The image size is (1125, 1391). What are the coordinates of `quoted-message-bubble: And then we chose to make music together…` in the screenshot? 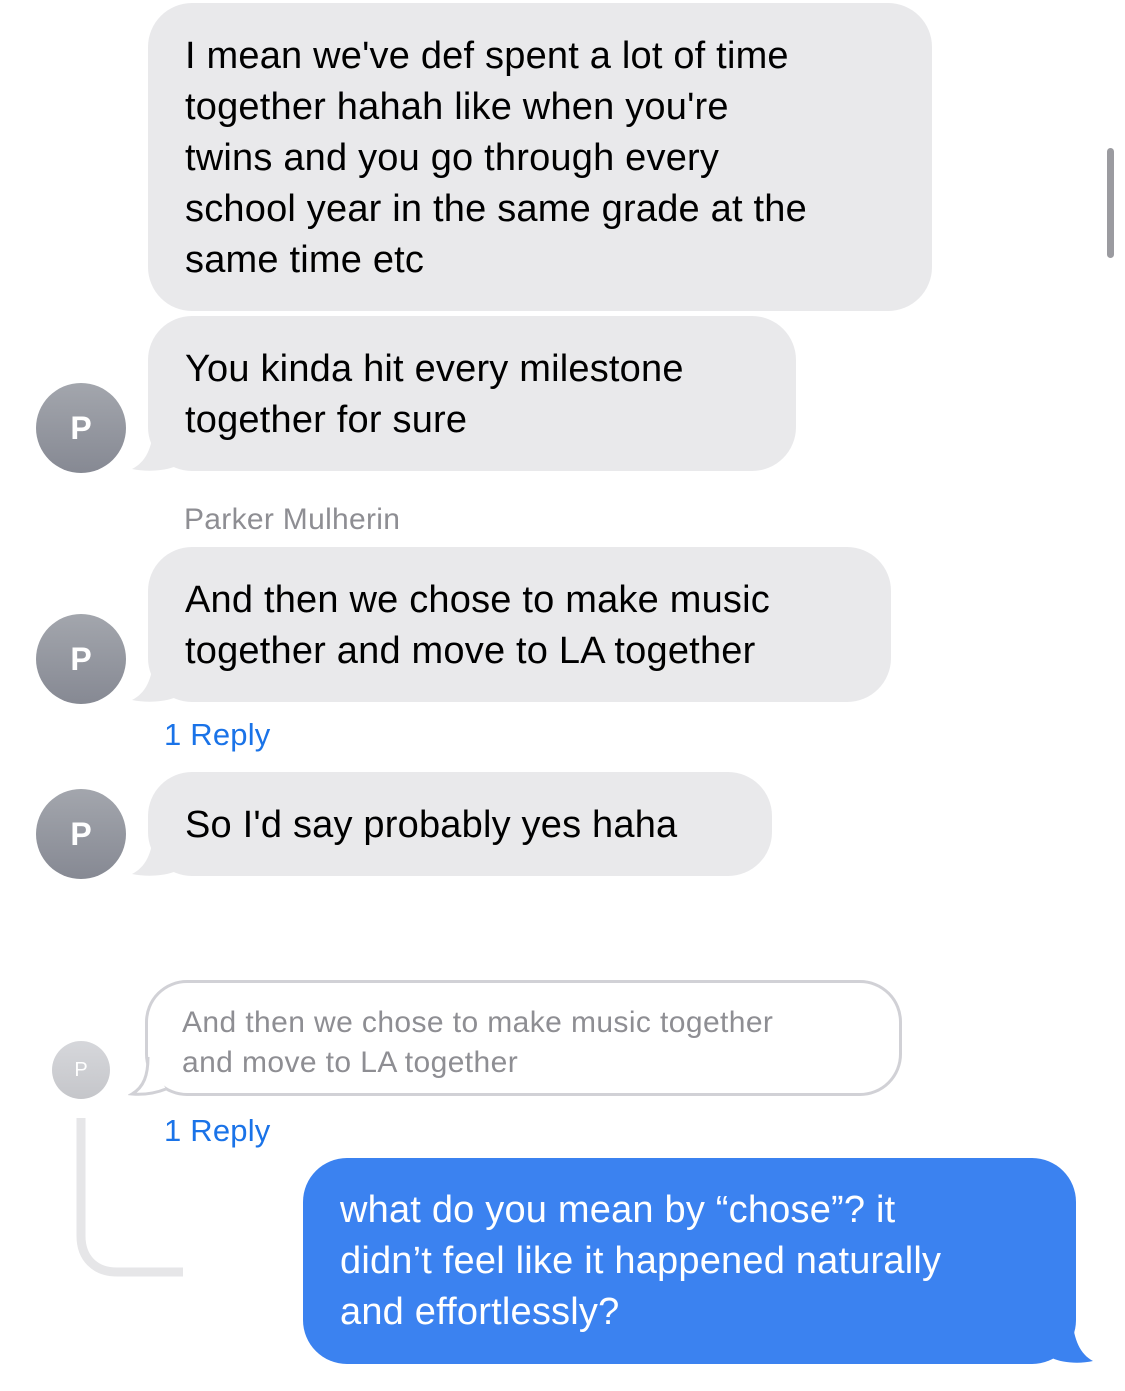 It's located at (523, 1038).